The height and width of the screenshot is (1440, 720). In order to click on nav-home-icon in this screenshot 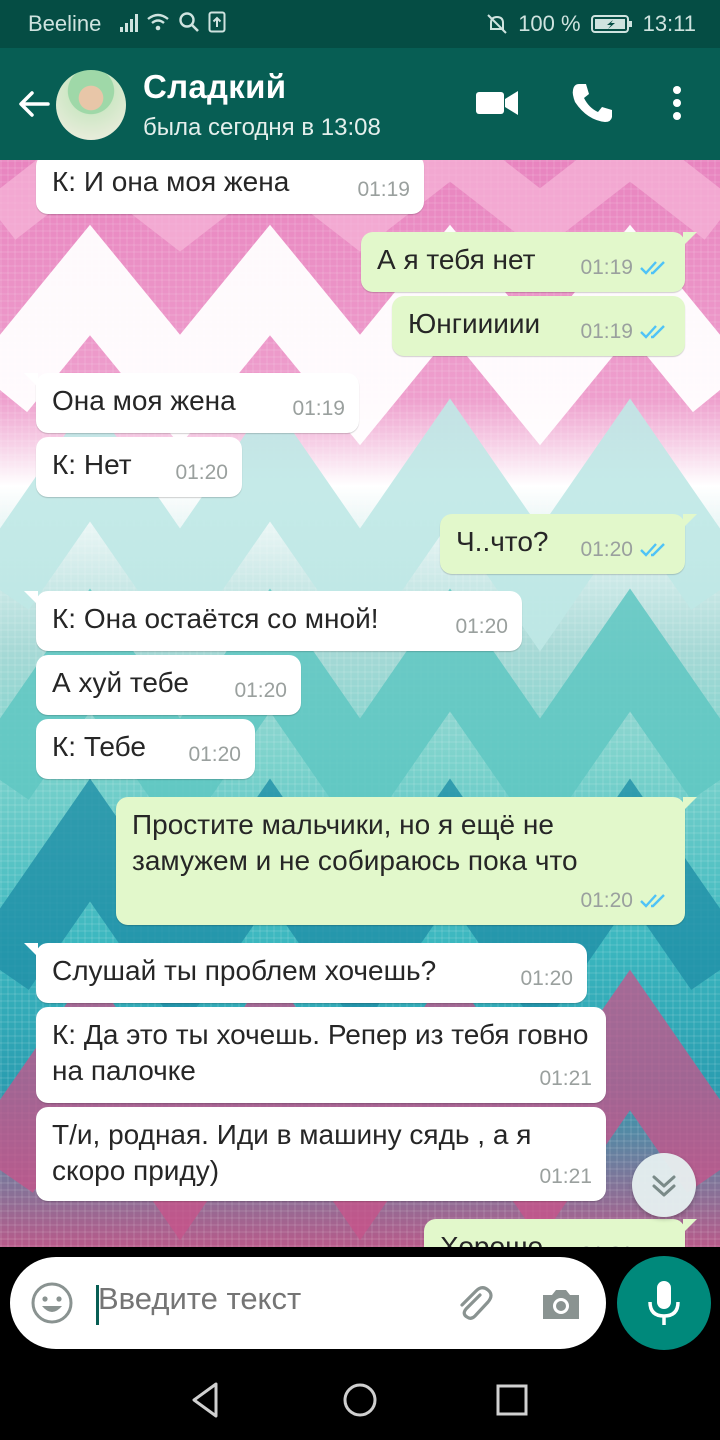, I will do `click(360, 1400)`.